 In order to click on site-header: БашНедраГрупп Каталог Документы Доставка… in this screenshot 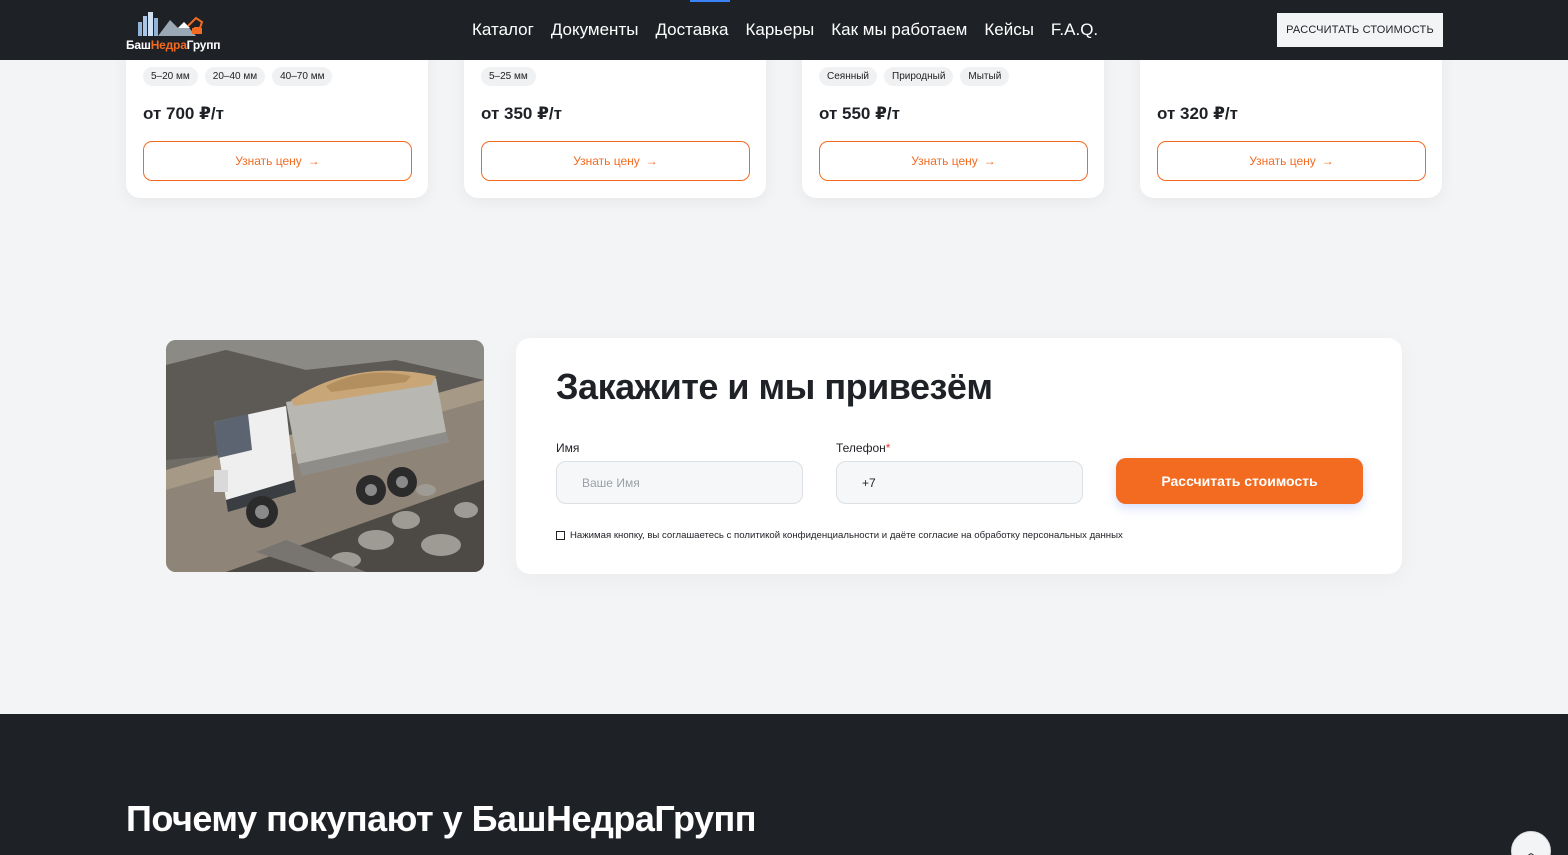, I will do `click(784, 30)`.